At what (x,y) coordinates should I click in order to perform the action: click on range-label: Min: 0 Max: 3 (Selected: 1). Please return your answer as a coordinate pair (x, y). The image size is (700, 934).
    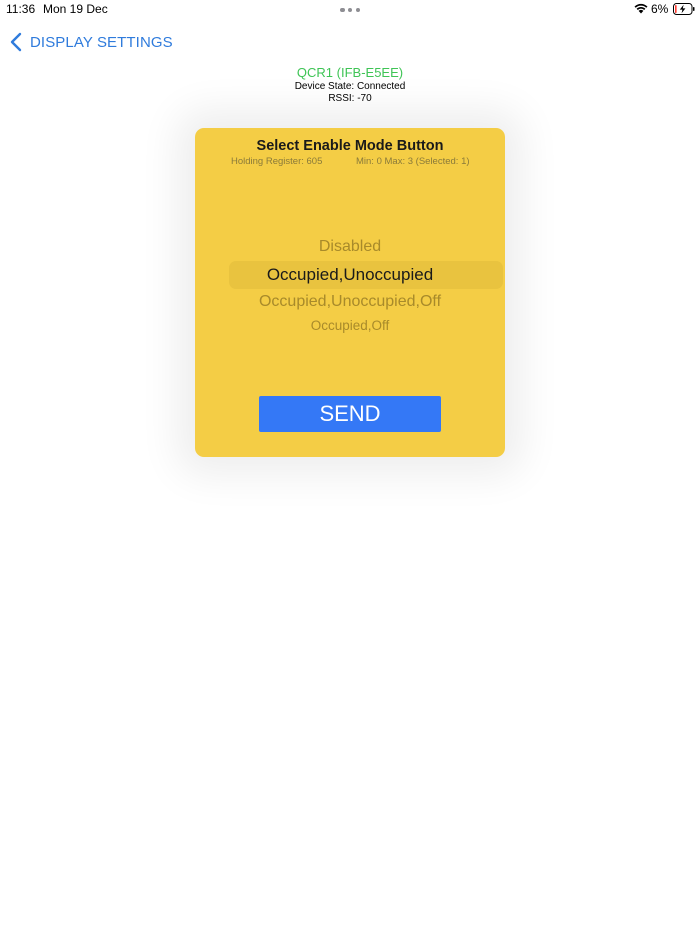
    Looking at the image, I should click on (413, 161).